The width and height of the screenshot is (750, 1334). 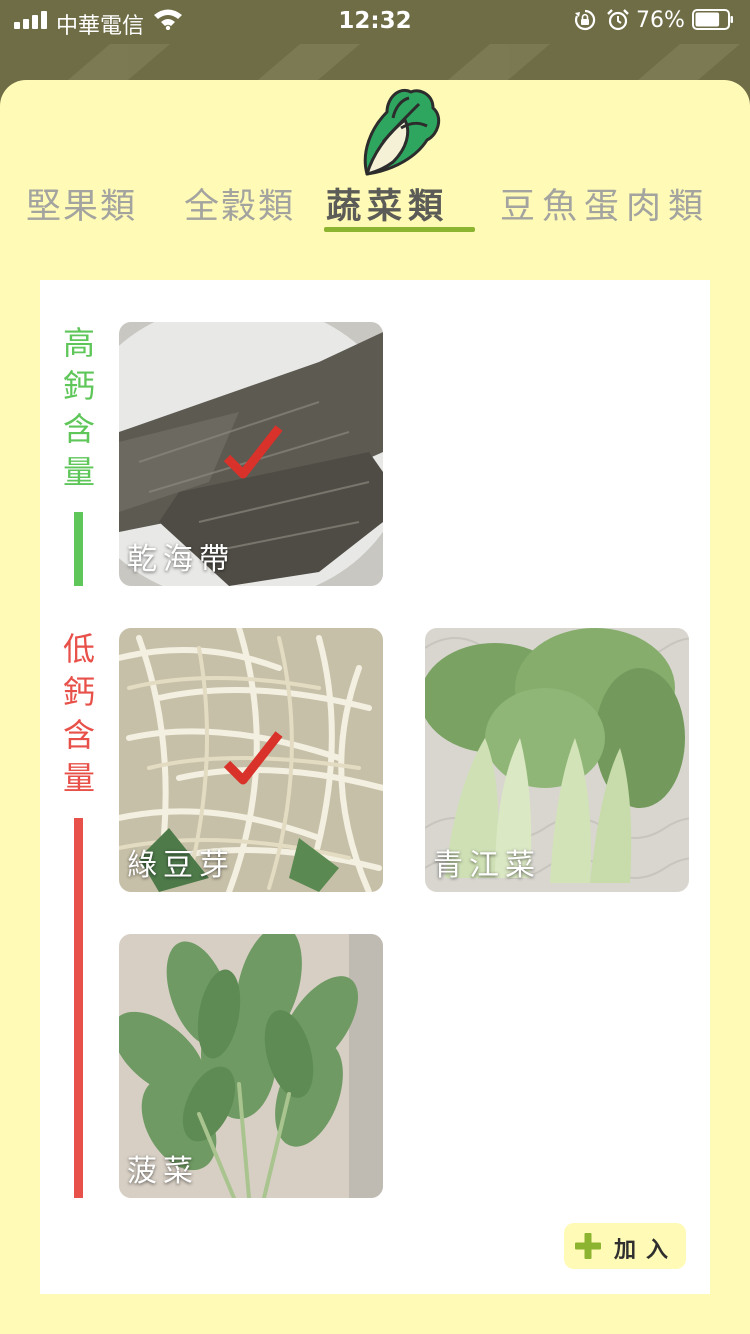 I want to click on cabbage-icon, so click(x=402, y=132).